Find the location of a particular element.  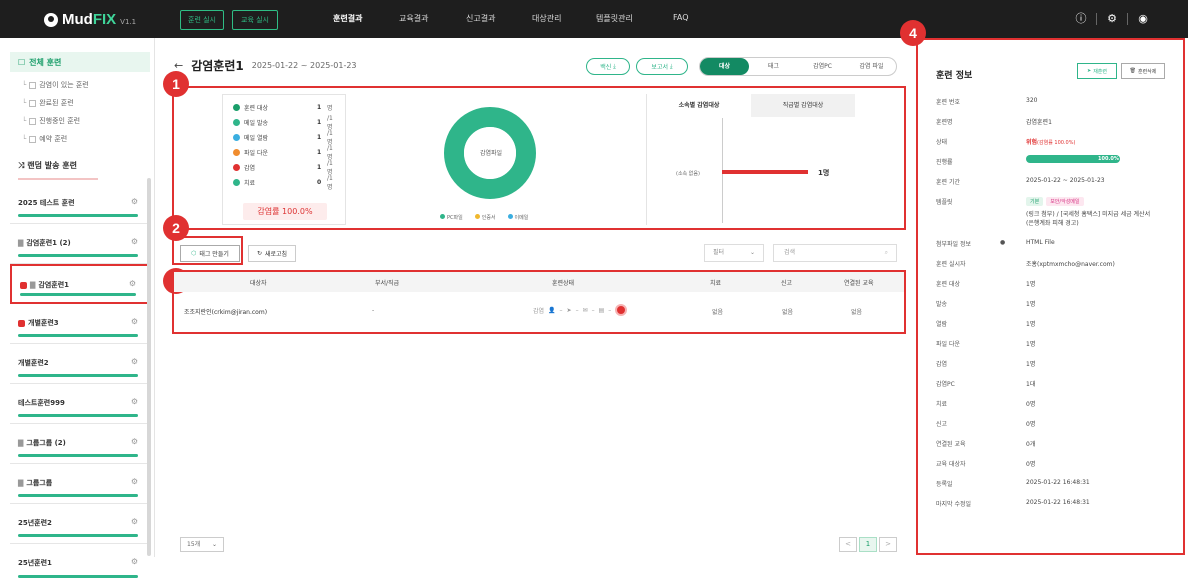

refresh-button: ↻ 새로고침 is located at coordinates (272, 253).